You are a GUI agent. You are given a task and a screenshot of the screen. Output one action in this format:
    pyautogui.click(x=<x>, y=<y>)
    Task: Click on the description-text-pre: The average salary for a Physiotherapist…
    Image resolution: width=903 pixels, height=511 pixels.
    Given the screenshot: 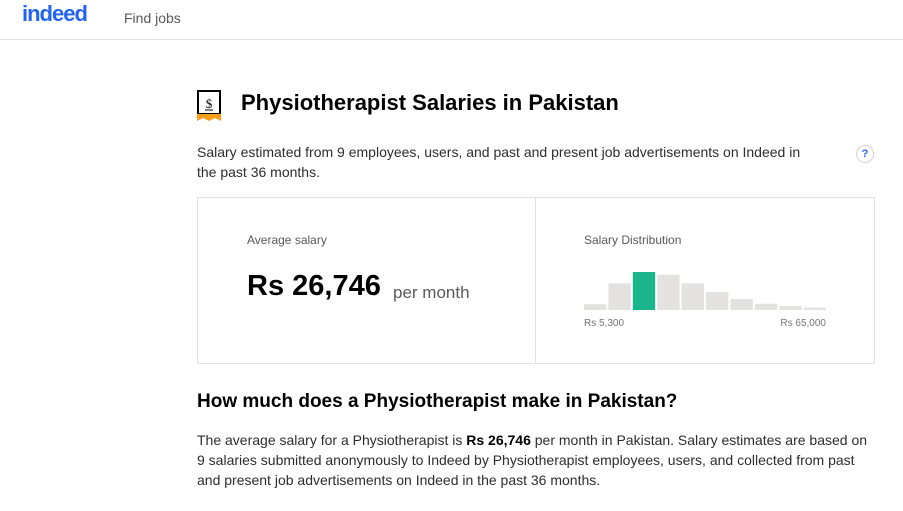 What is the action you would take?
    pyautogui.click(x=332, y=440)
    